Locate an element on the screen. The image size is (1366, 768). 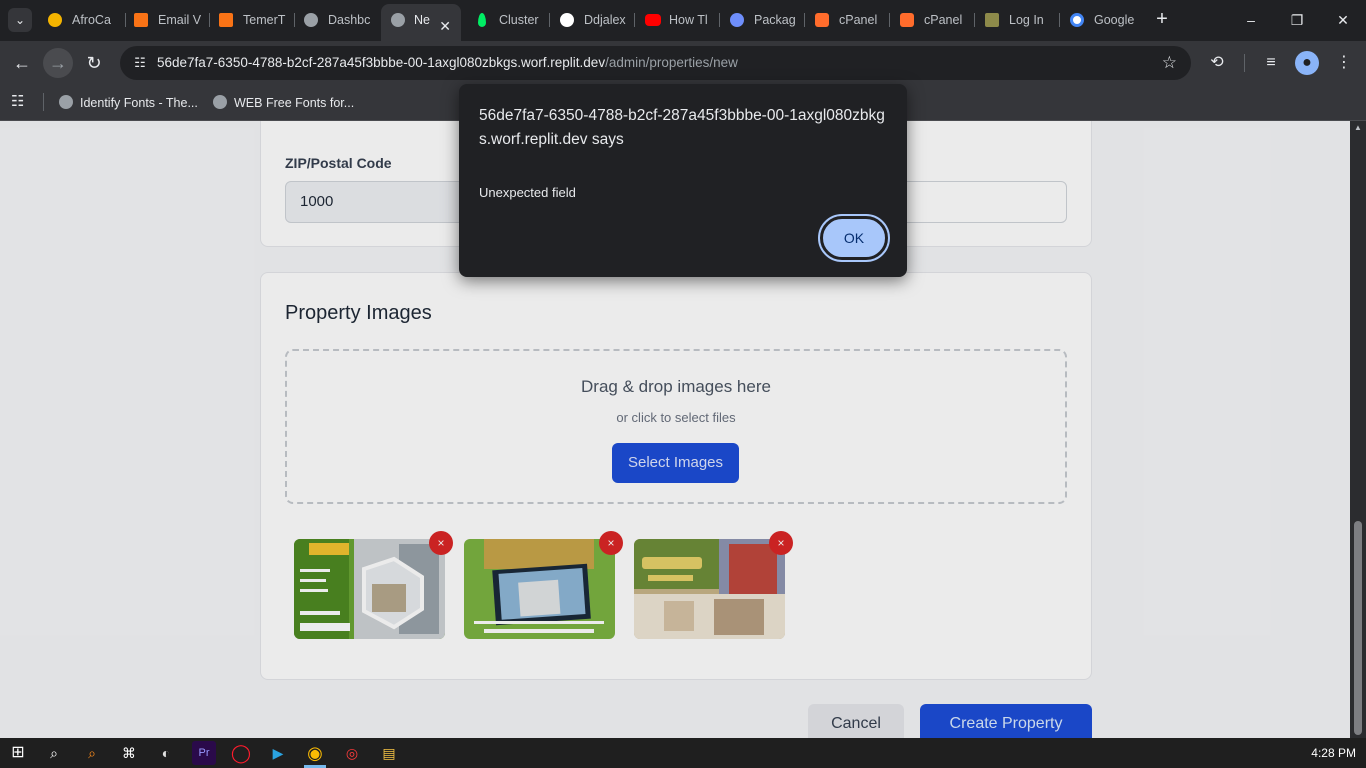
taskbar-clock: 4:28 PM is located at coordinates (1333, 753).